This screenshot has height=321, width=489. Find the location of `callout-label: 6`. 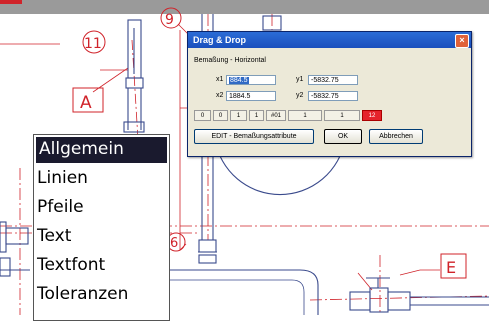

callout-label: 6 is located at coordinates (174, 243).